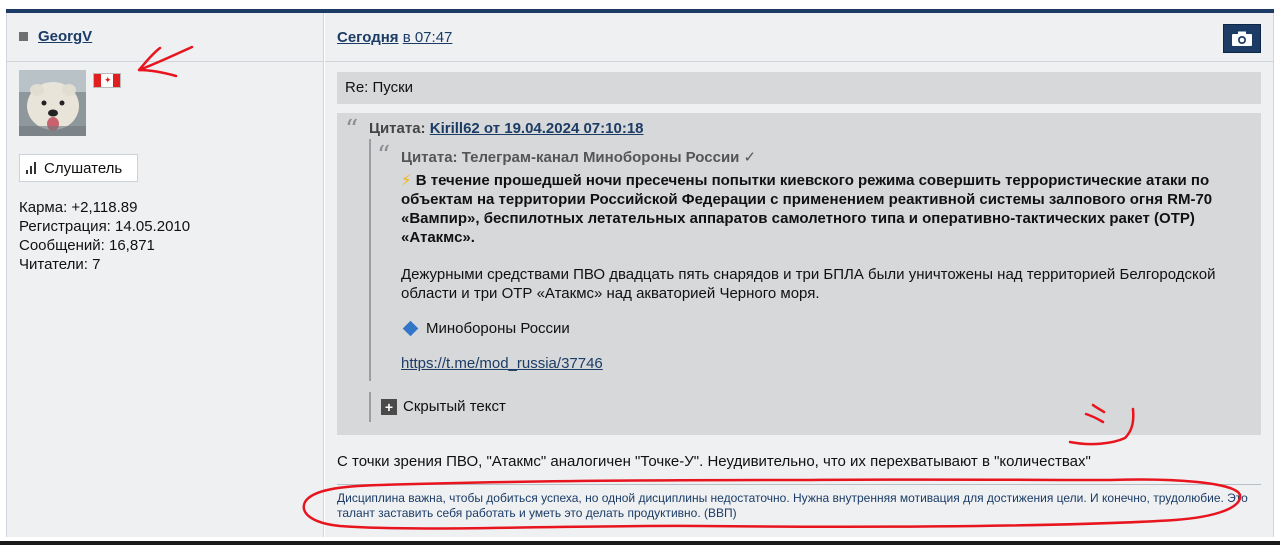 This screenshot has height=545, width=1280. I want to click on username-link: GeorgV, so click(65, 36).